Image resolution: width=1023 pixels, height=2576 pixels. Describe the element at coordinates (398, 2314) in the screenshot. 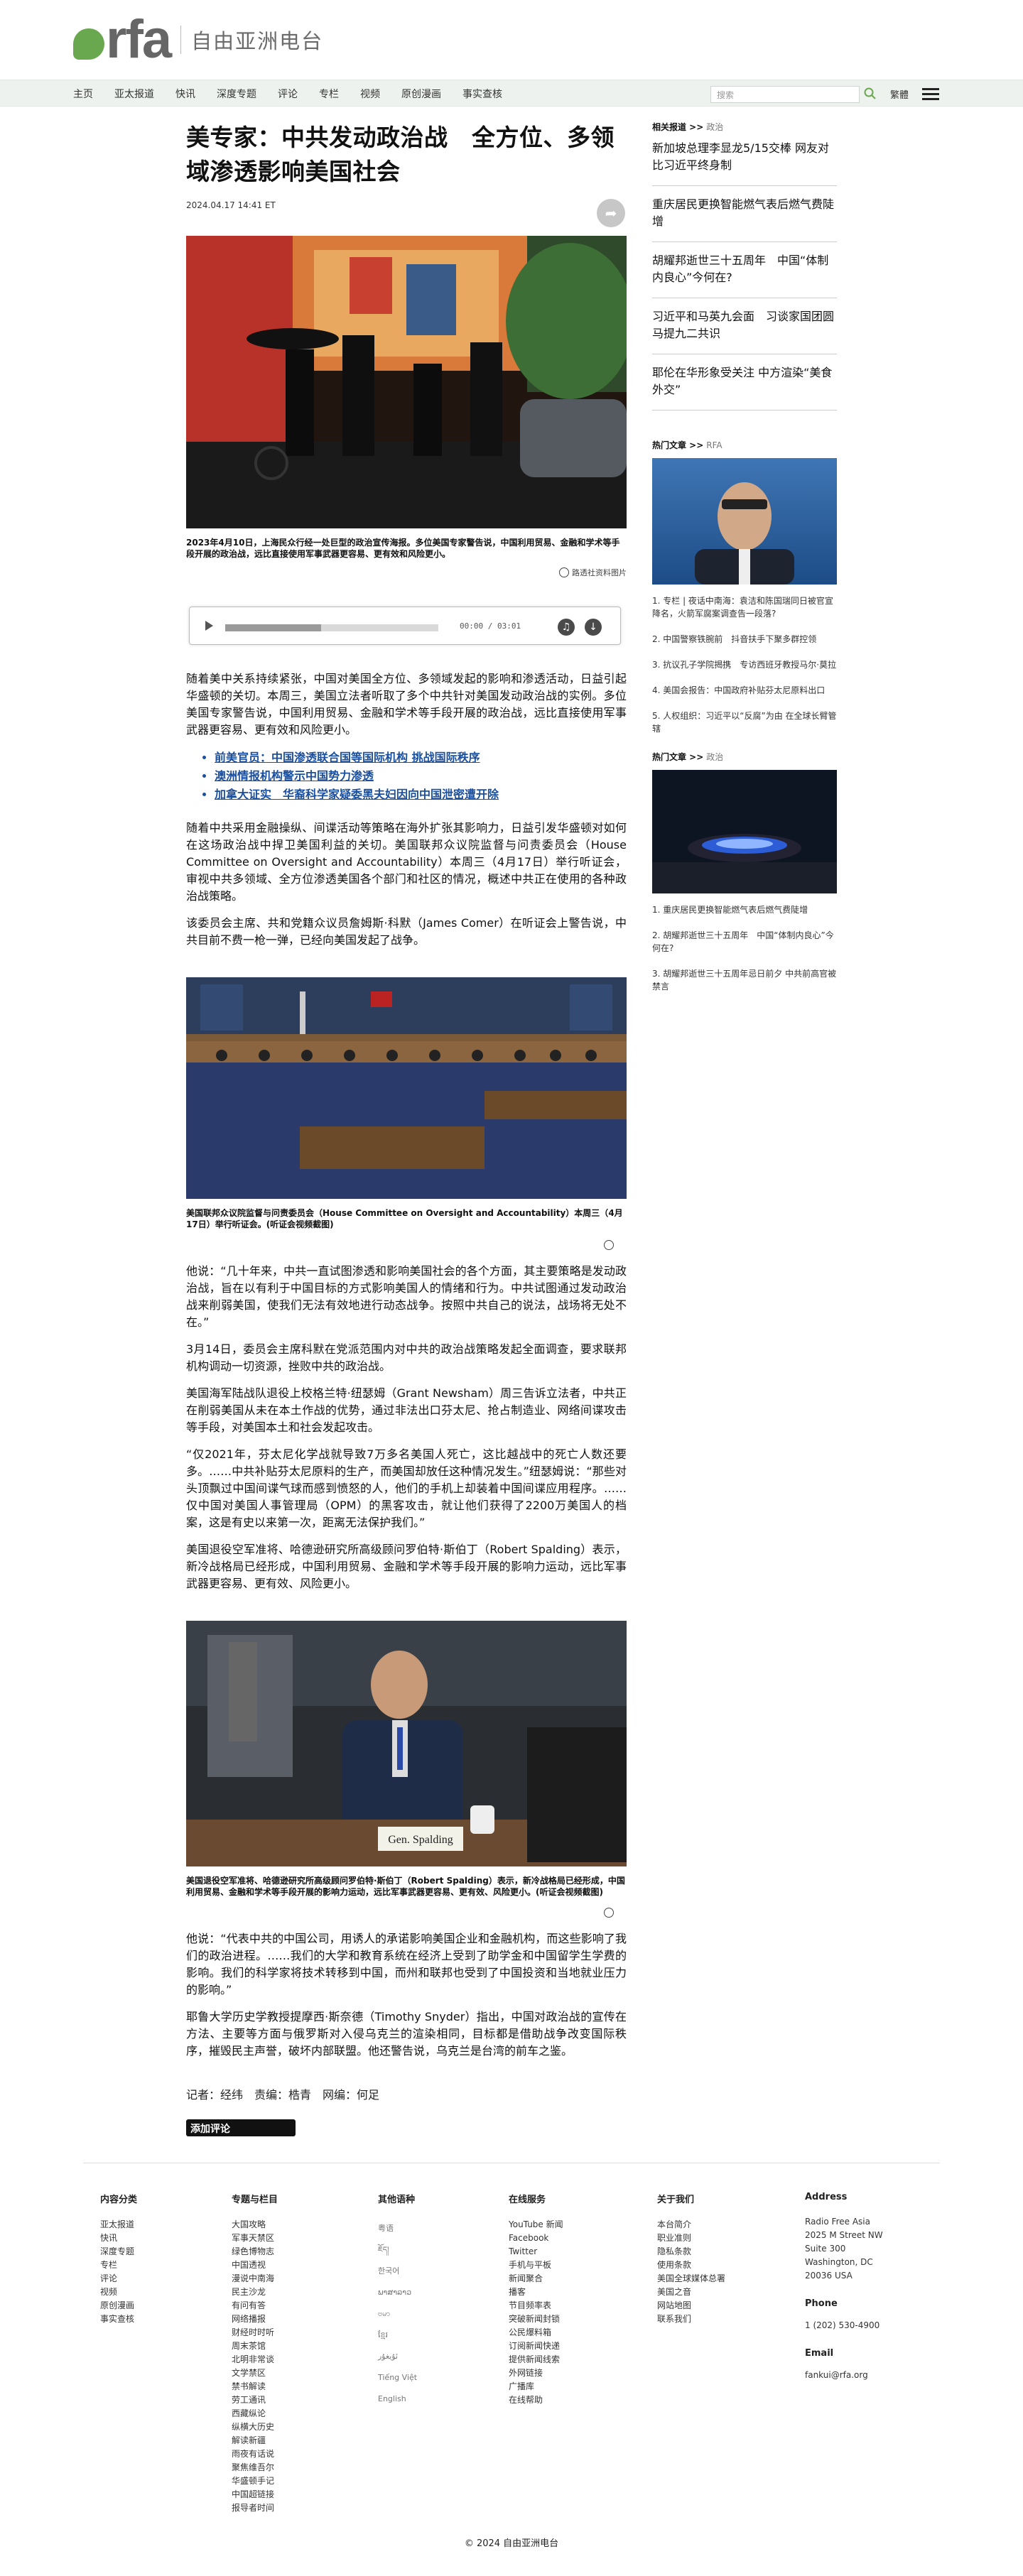

I see `footer-link: ဗမာ` at that location.